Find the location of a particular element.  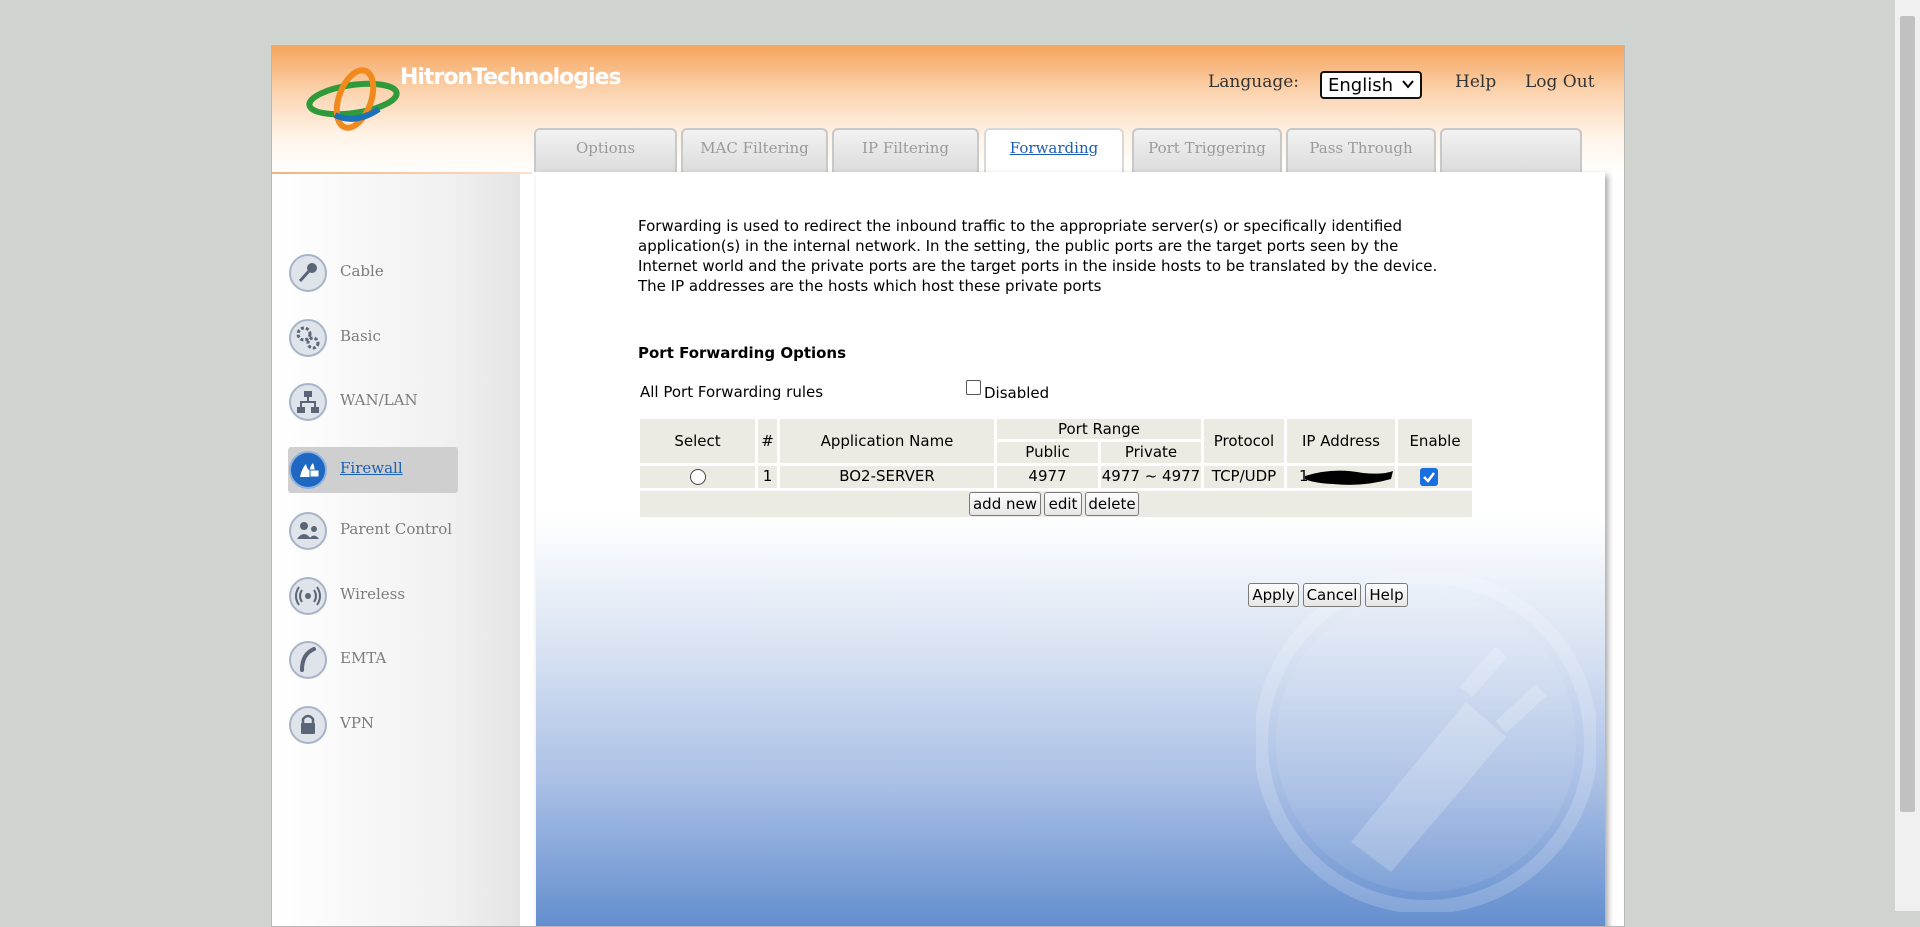

page-scrollbar is located at coordinates (1907, 455).